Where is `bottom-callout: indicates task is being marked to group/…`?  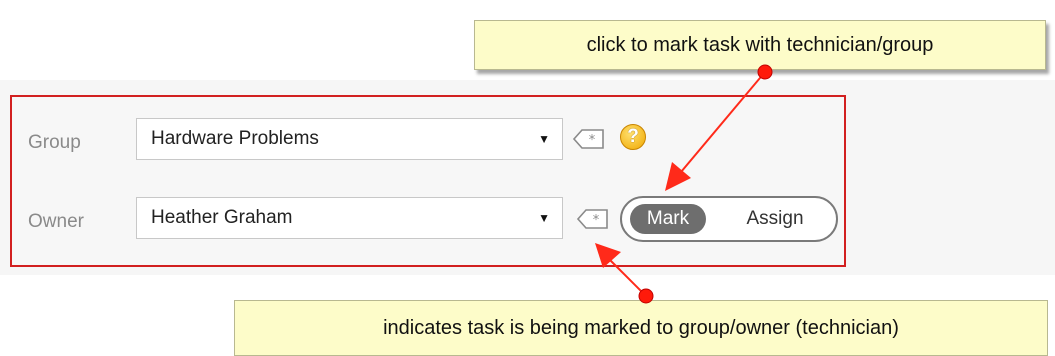
bottom-callout: indicates task is being marked to group/… is located at coordinates (641, 328).